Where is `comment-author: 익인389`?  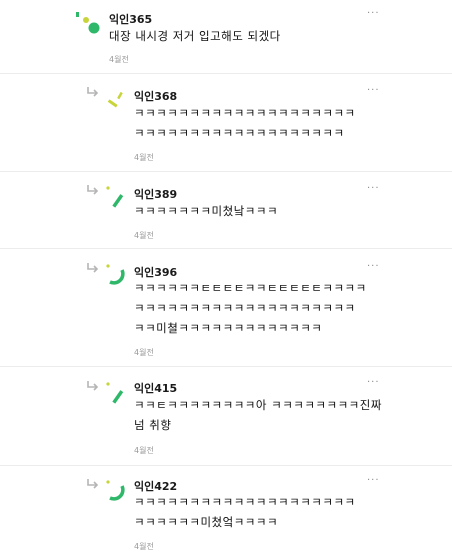
comment-author: 익인389 is located at coordinates (155, 194).